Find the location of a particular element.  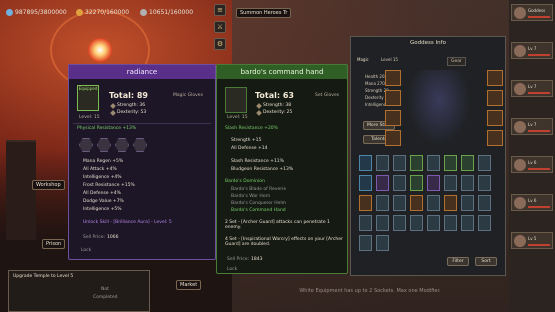

bardo-str: Strength +15 is located at coordinates (246, 140).